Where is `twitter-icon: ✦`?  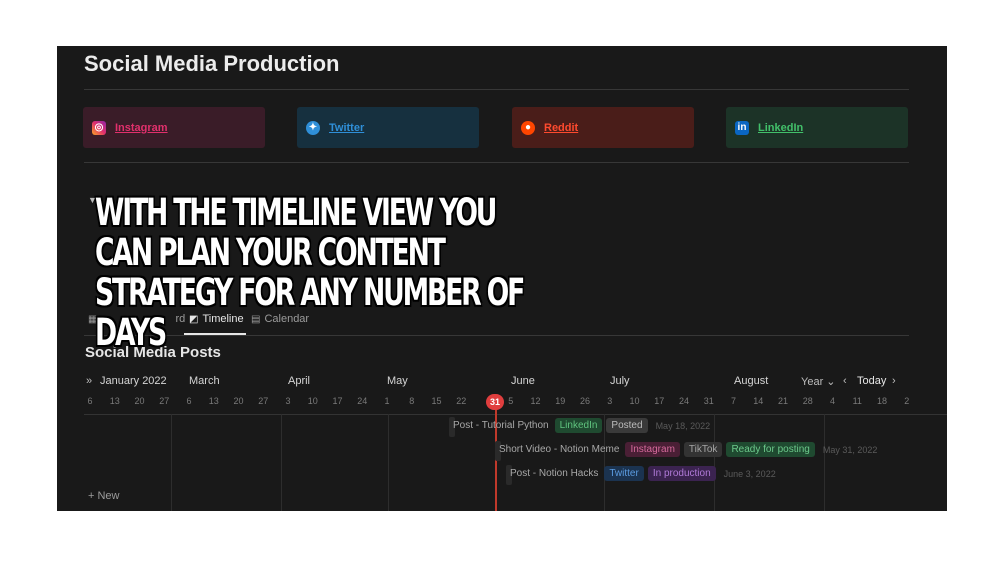 twitter-icon: ✦ is located at coordinates (313, 127).